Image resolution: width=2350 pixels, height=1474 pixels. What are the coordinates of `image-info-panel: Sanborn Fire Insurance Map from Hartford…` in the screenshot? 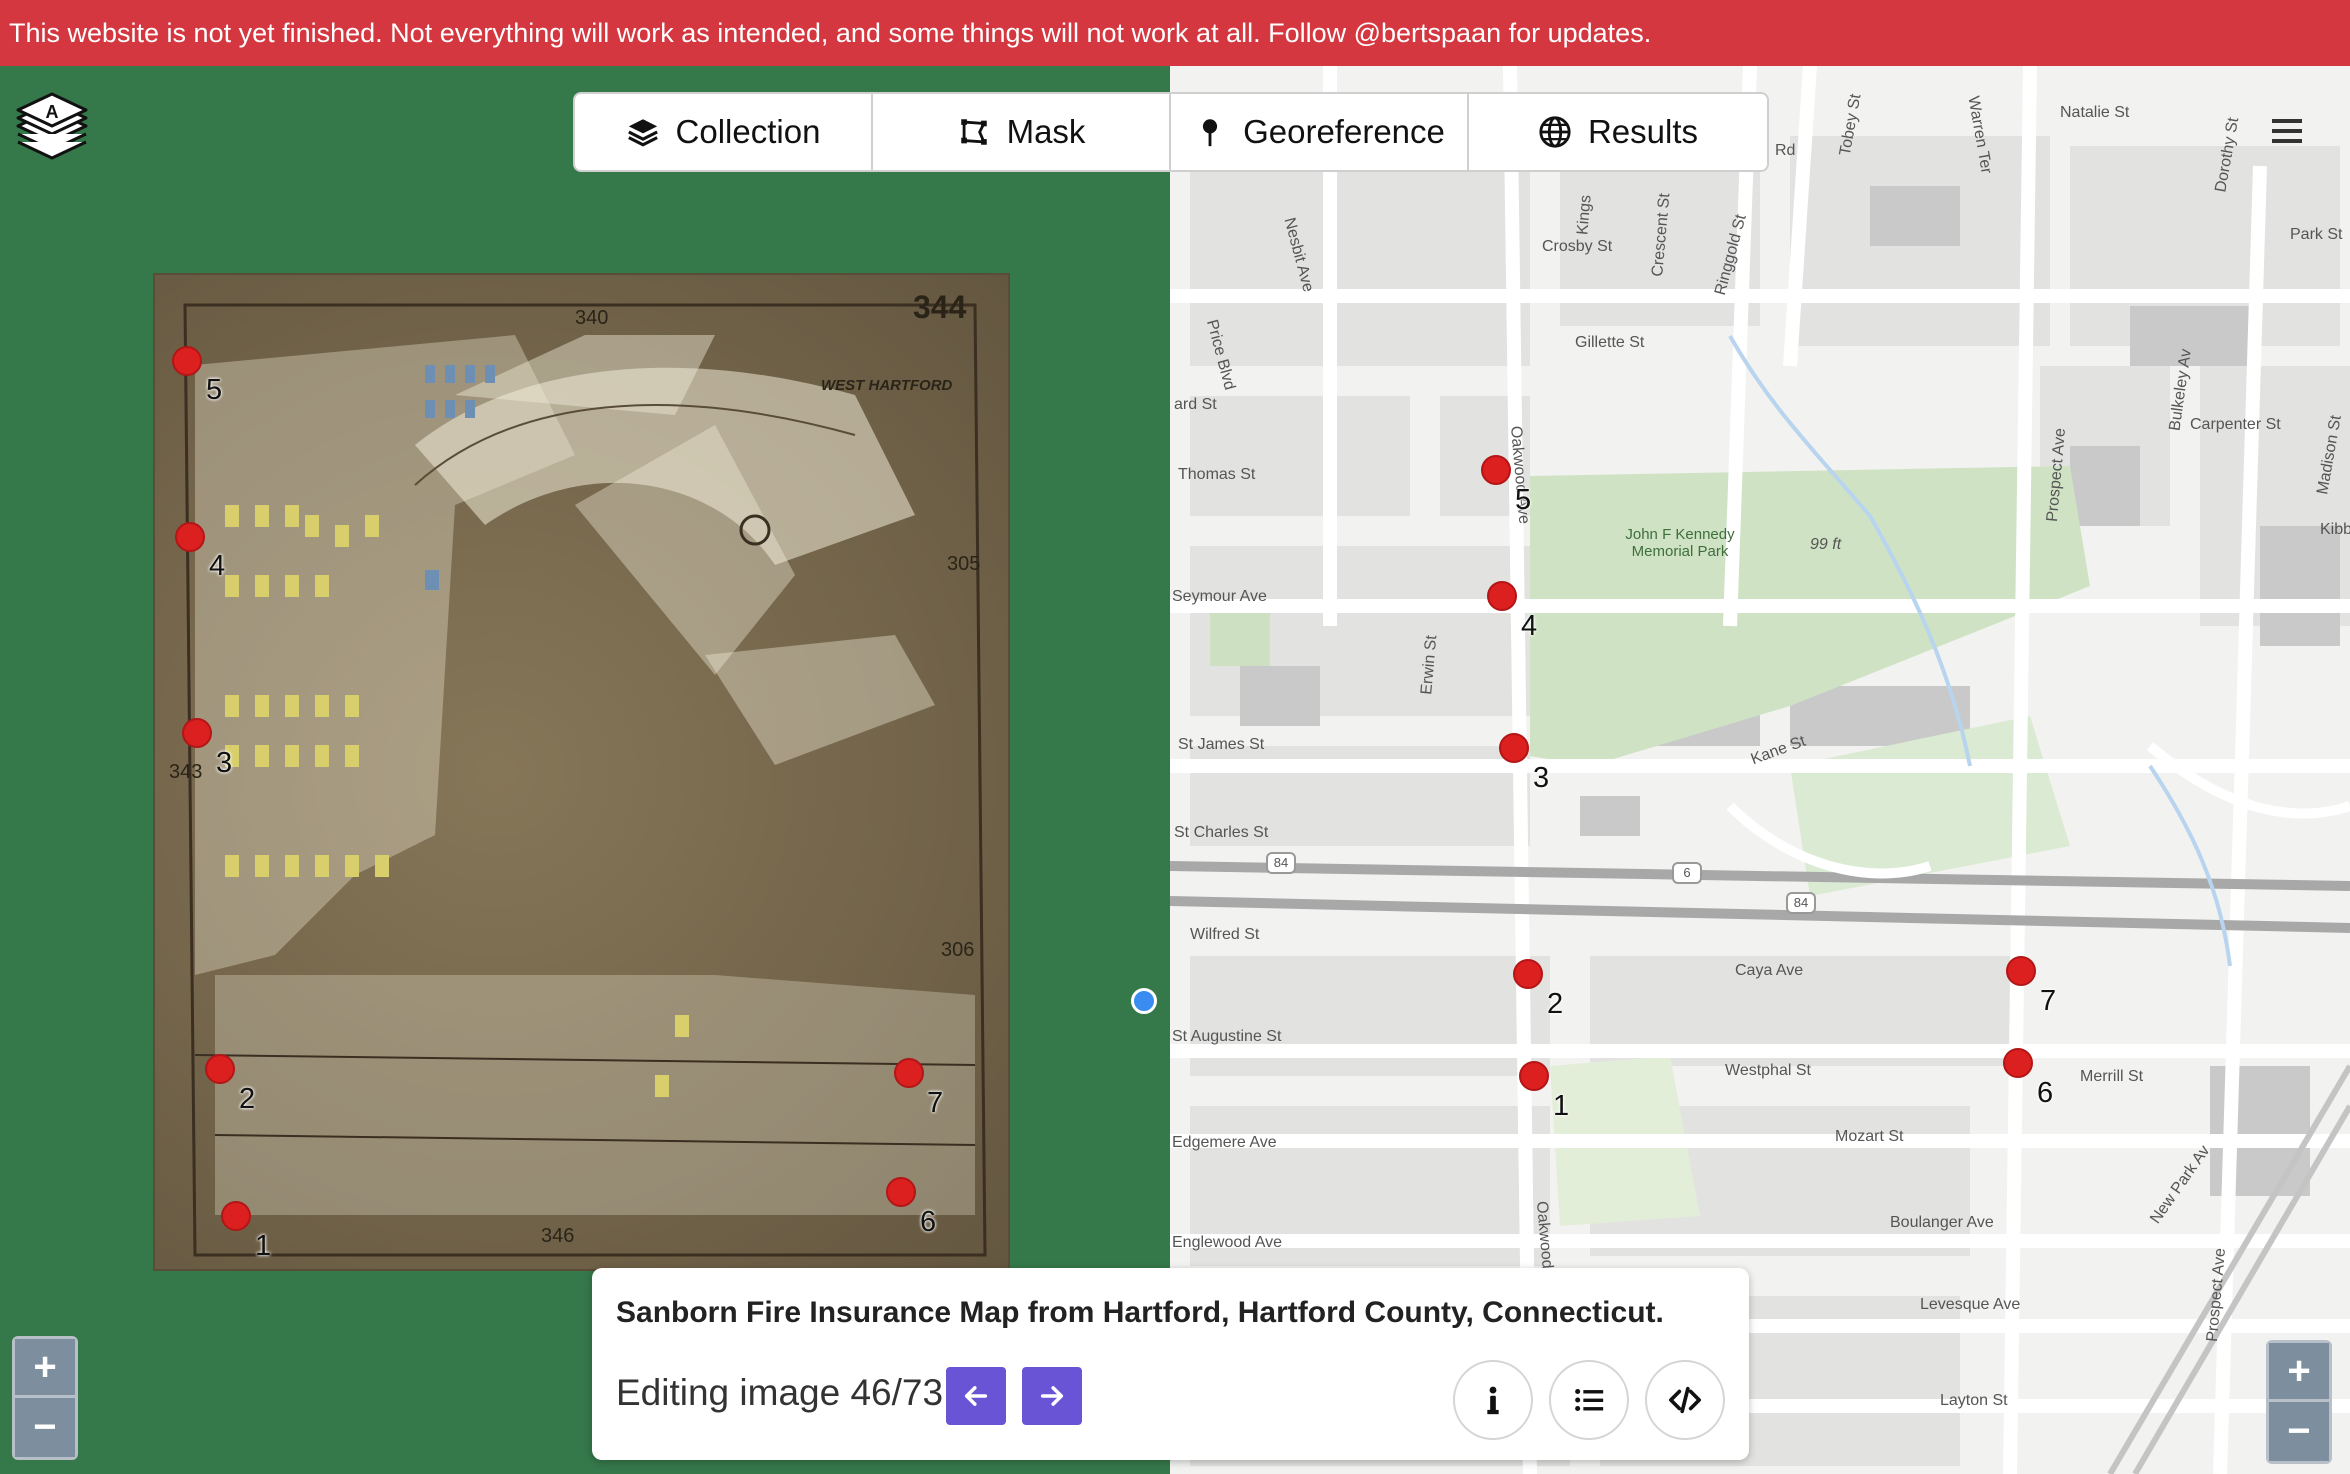 It's located at (1170, 1364).